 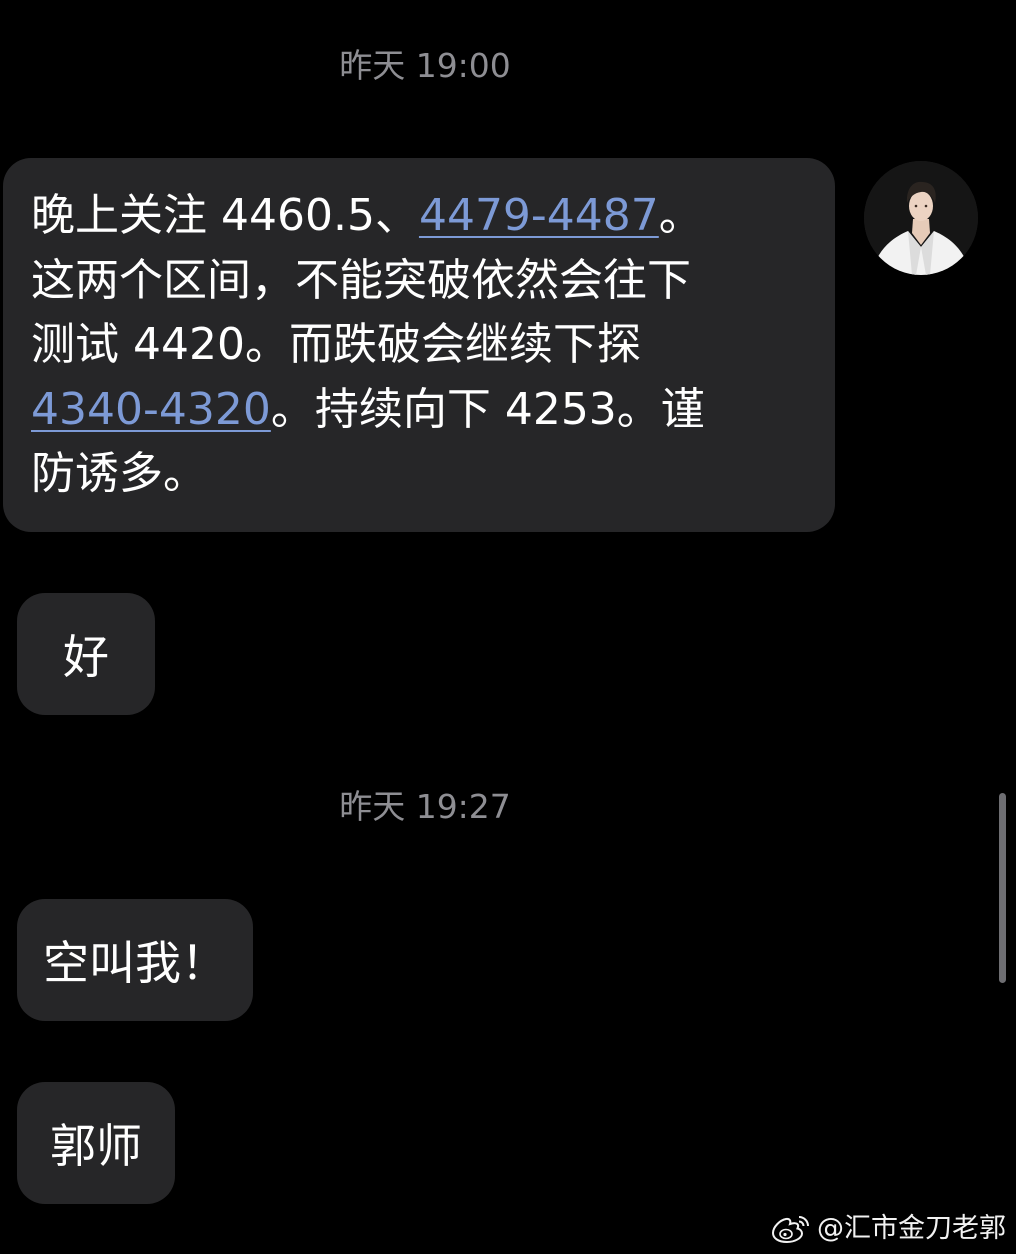 What do you see at coordinates (539, 215) in the screenshot?
I see `price-range-link: 4479-4487` at bounding box center [539, 215].